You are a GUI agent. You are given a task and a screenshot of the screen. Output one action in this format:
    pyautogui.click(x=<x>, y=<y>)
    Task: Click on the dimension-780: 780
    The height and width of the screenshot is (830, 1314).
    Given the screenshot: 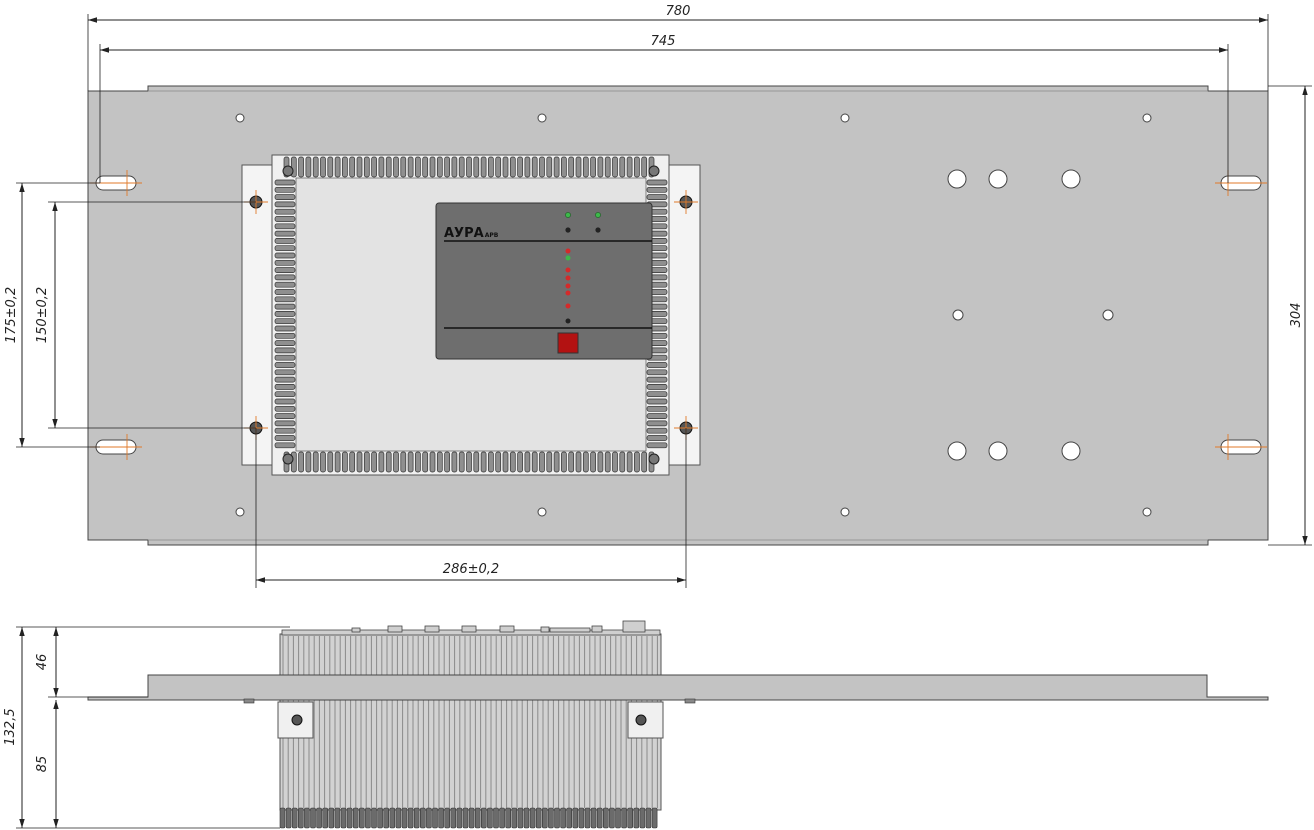 What is the action you would take?
    pyautogui.click(x=678, y=47)
    